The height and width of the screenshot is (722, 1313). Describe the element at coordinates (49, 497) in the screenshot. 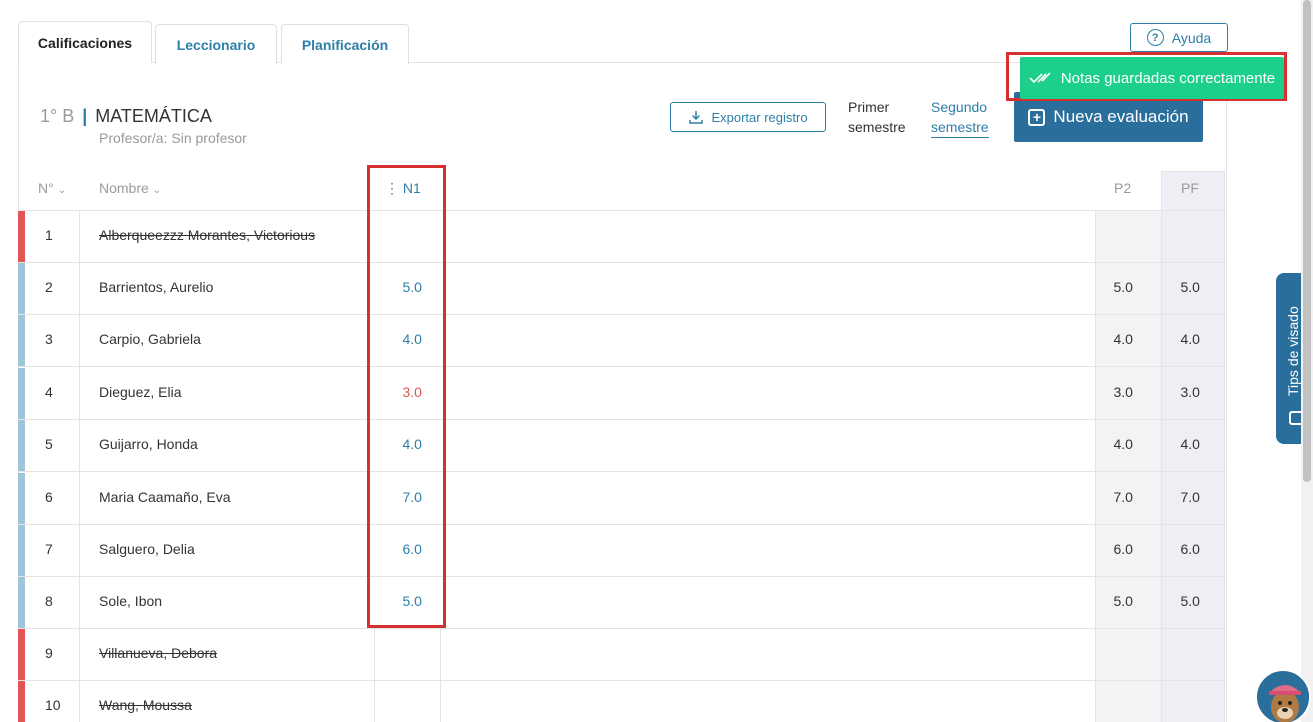

I see `row-number: 6` at that location.